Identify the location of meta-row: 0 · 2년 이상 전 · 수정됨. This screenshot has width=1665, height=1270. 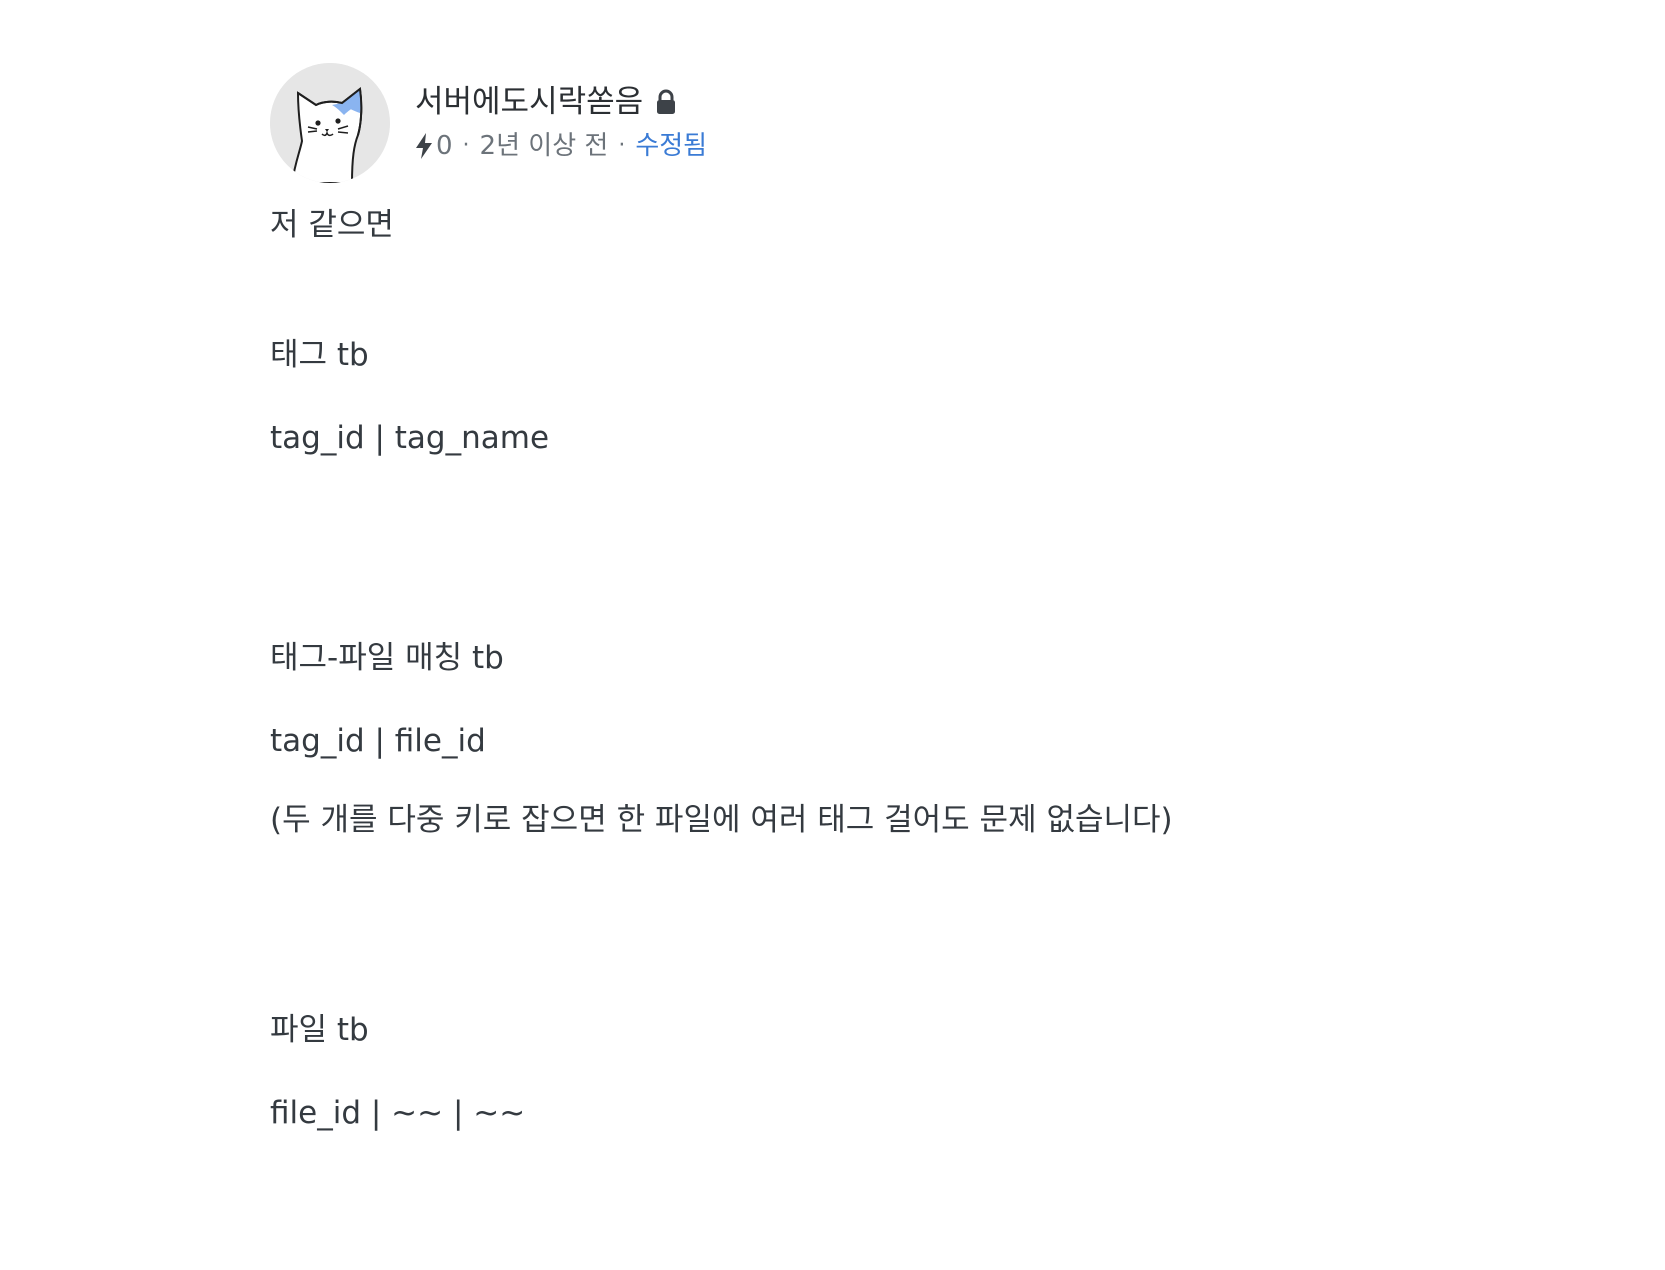
(561, 146).